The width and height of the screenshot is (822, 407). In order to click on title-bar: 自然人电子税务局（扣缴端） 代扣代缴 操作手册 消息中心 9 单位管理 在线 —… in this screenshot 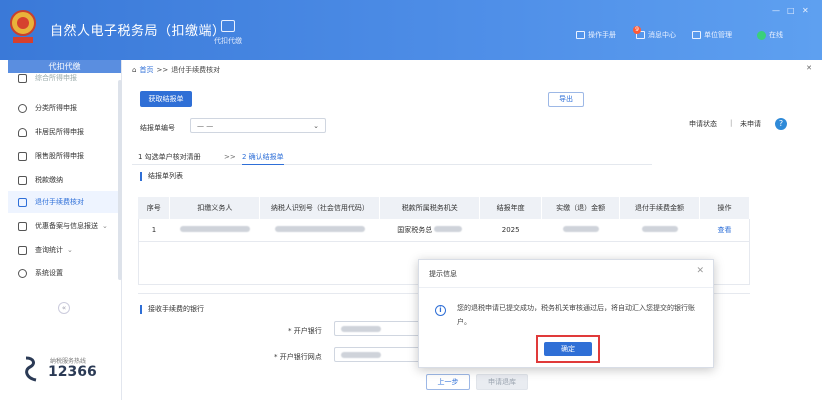, I will do `click(411, 30)`.